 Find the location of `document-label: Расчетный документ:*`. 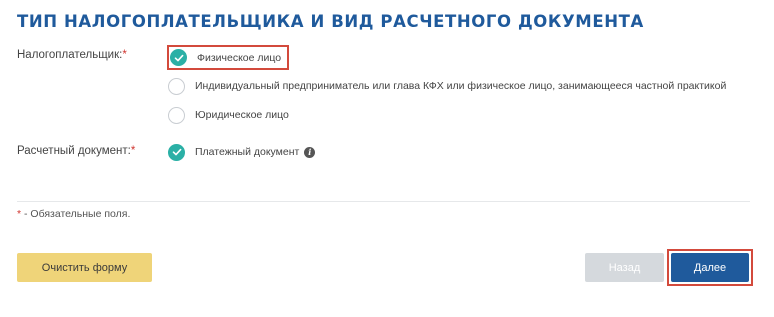

document-label: Расчетный документ:* is located at coordinates (76, 151).